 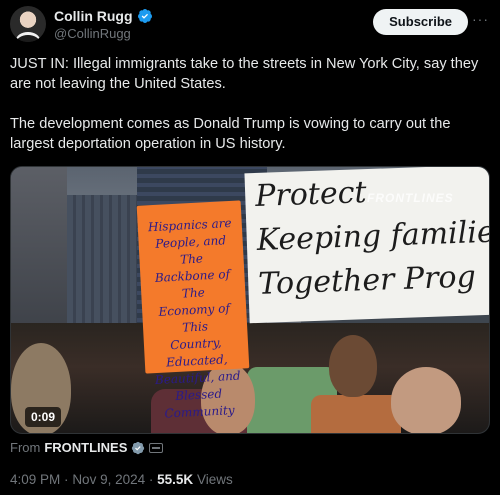 I want to click on tweet-header: Collin Rugg @CollinRugg Subscribe ···, so click(x=250, y=25).